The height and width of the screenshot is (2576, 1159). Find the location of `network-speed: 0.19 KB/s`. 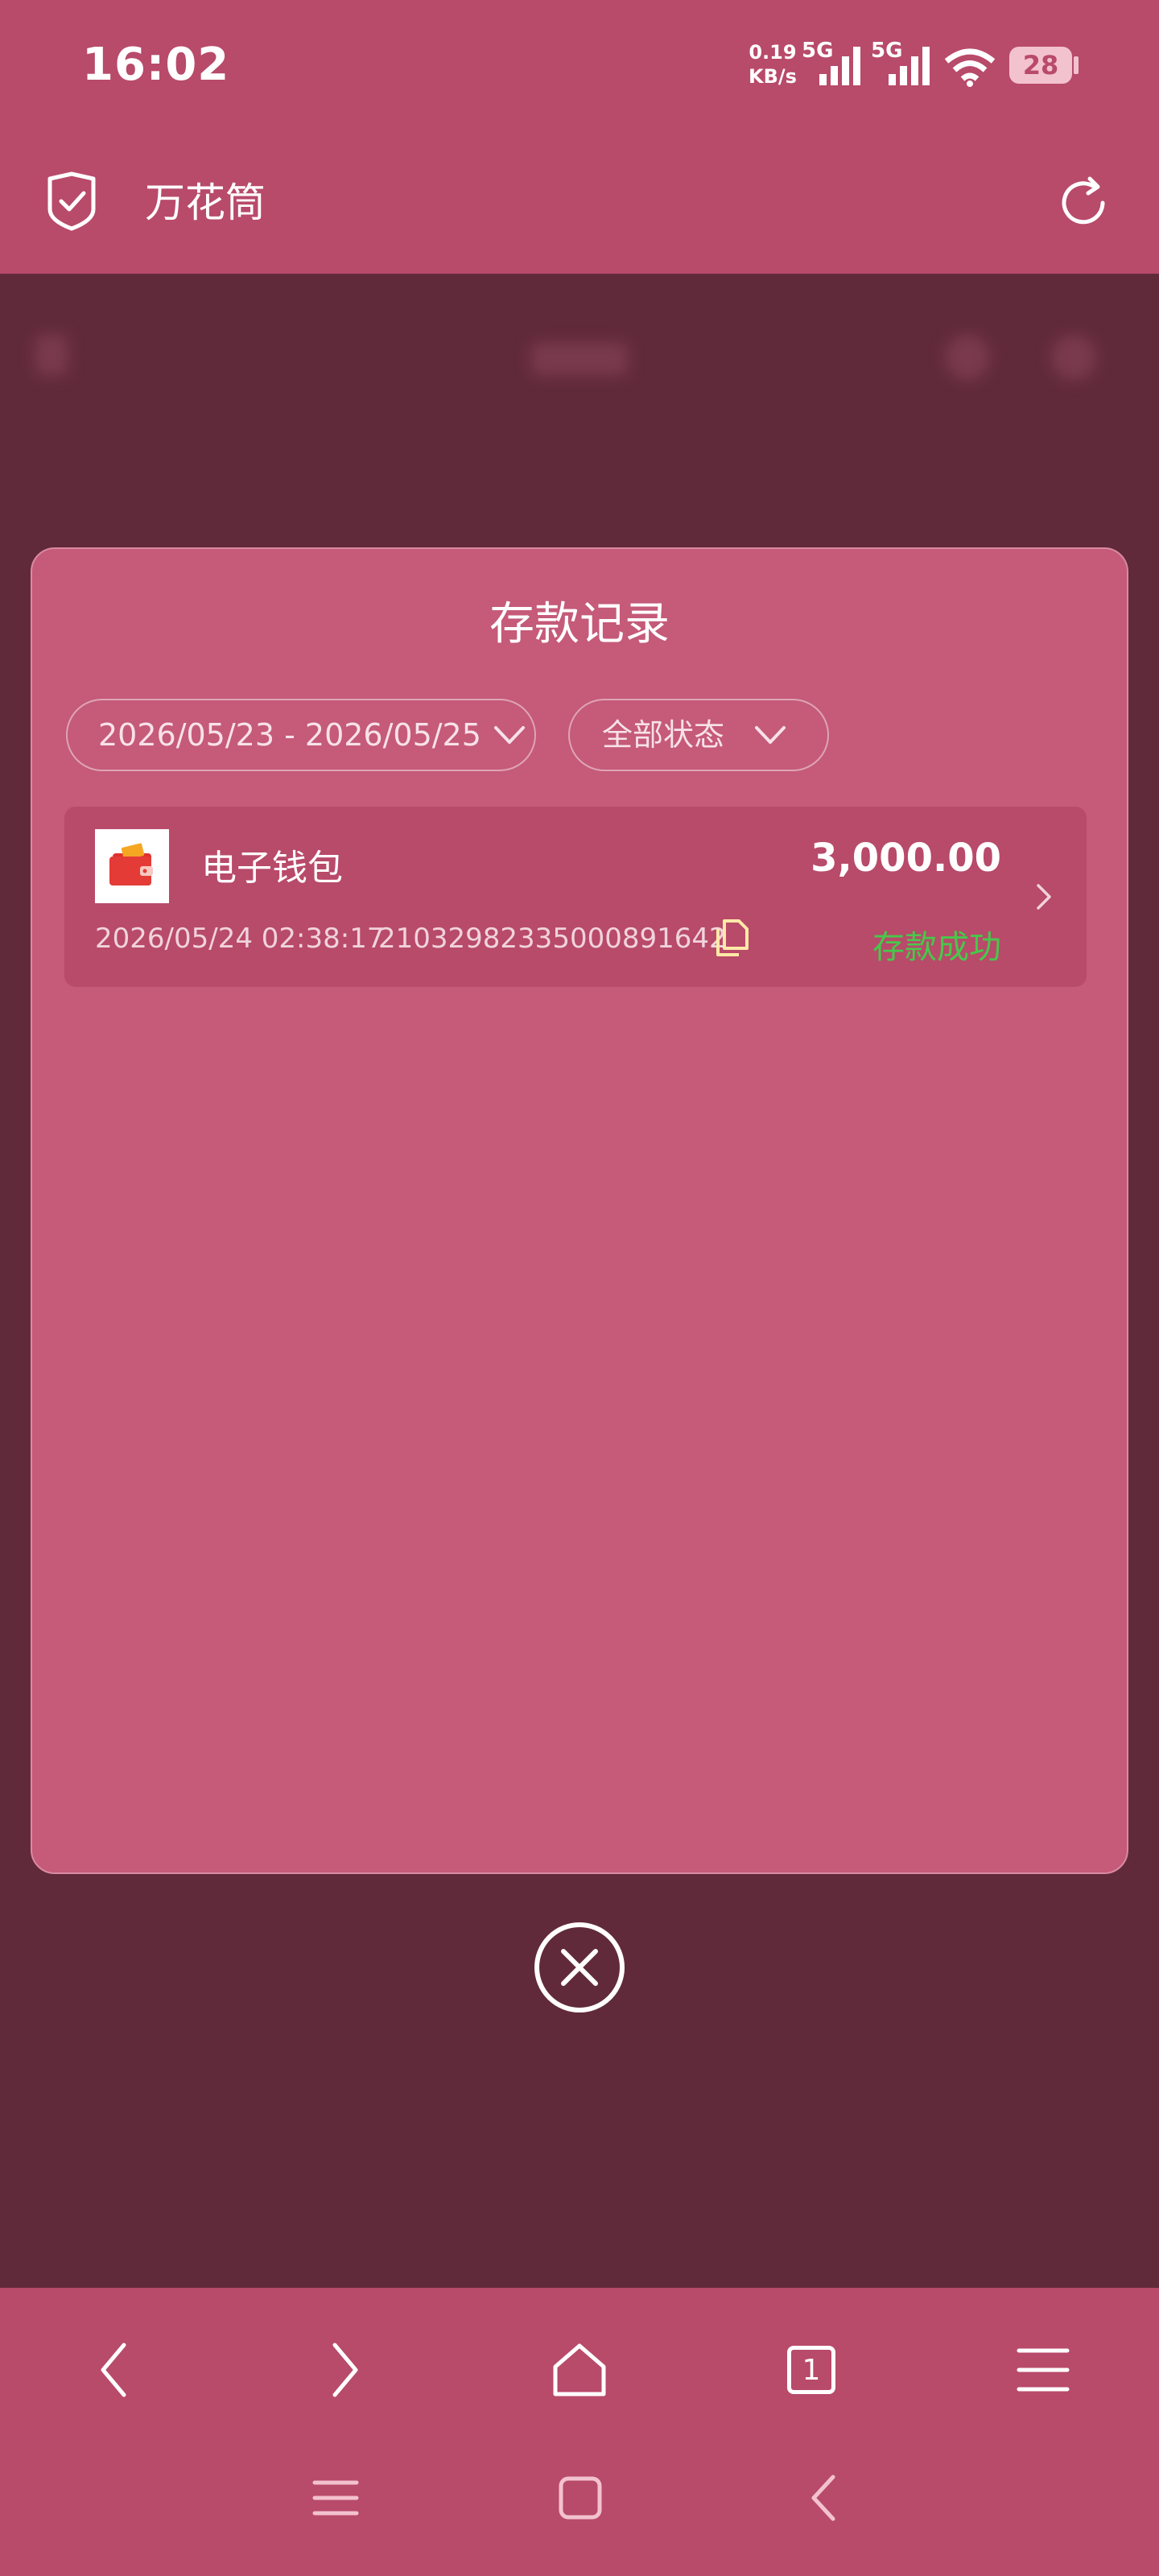

network-speed: 0.19 KB/s is located at coordinates (773, 64).